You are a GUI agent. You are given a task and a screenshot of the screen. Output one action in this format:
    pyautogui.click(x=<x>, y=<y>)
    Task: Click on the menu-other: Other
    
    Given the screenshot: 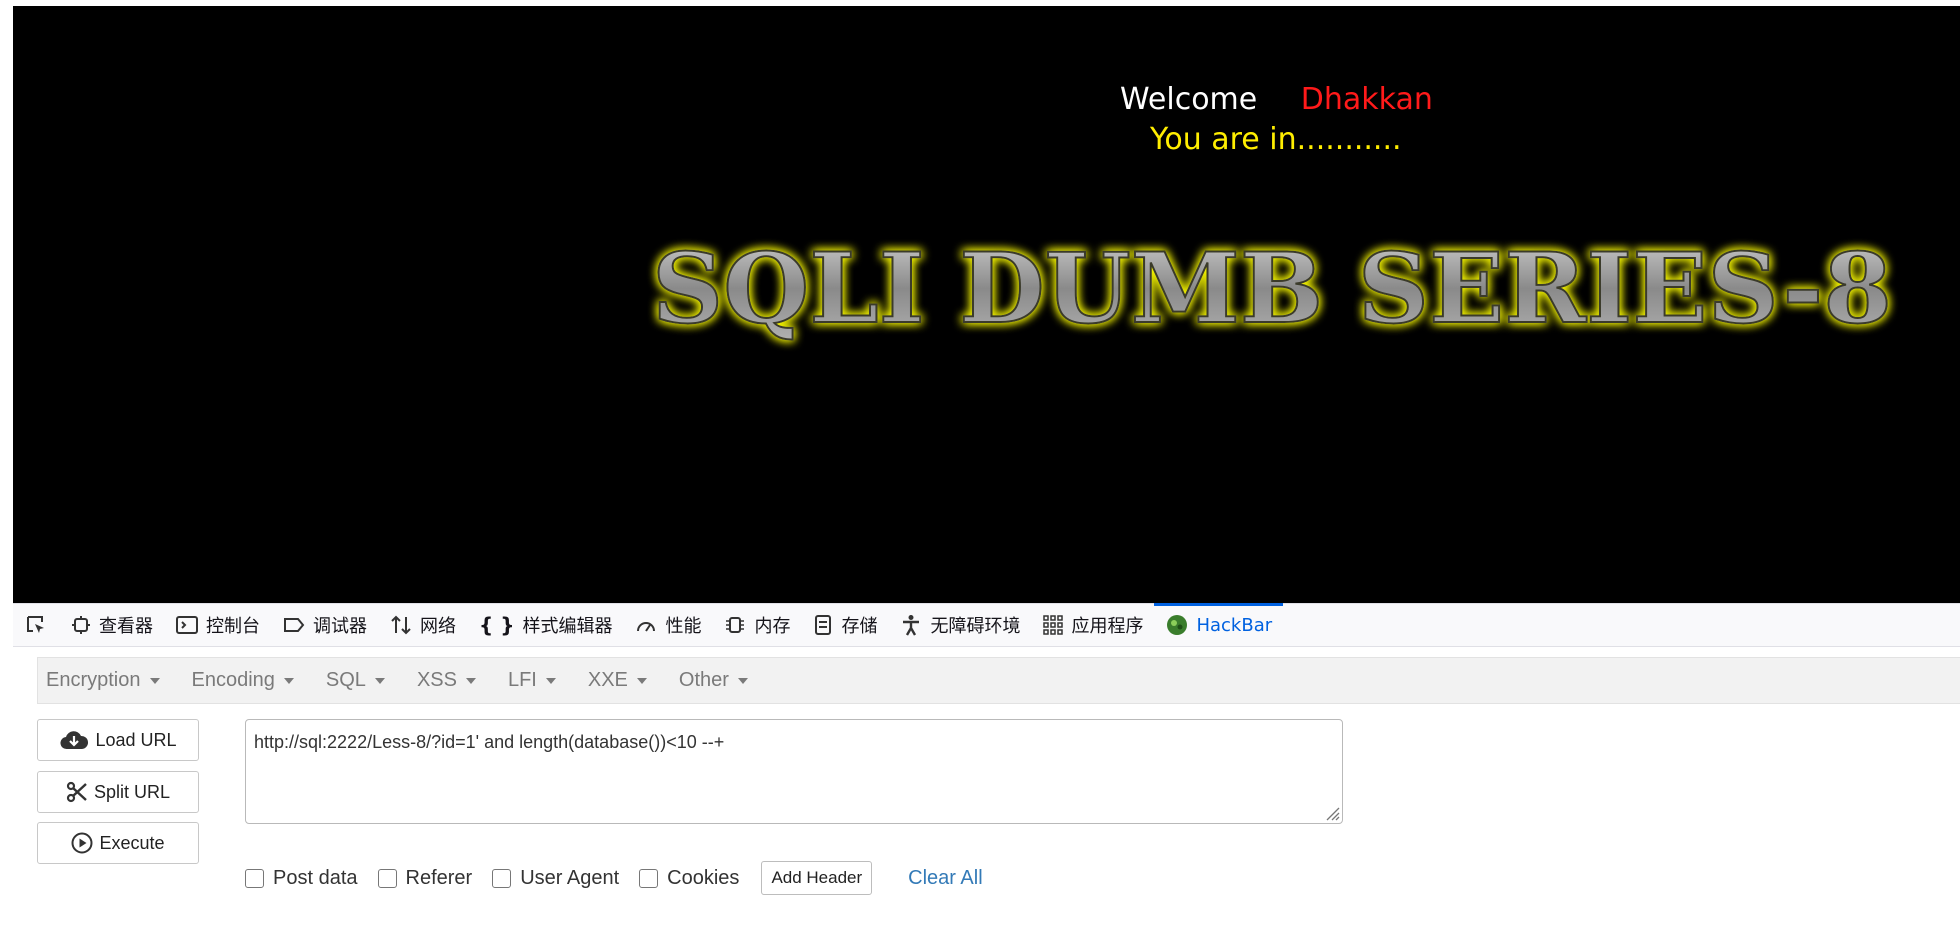 What is the action you would take?
    pyautogui.click(x=713, y=680)
    